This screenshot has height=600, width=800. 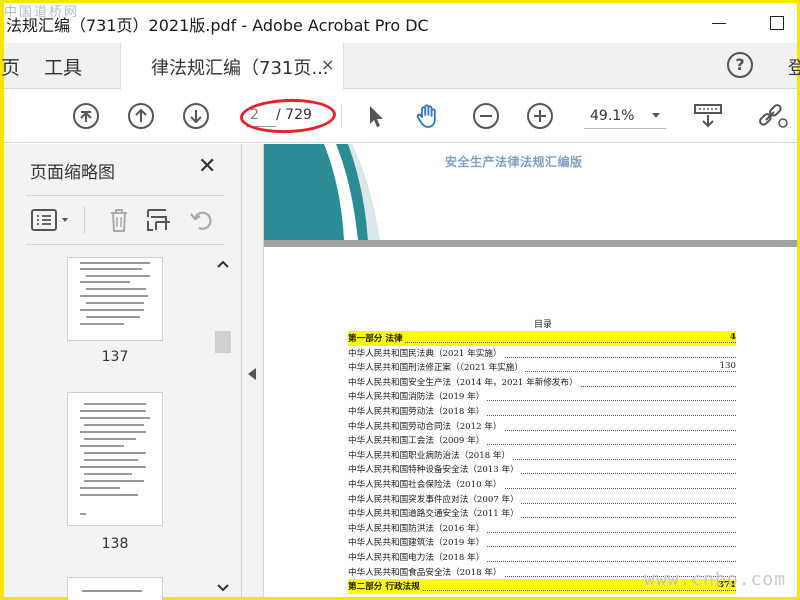 What do you see at coordinates (542, 499) in the screenshot?
I see `toc-entry: 中华人民共和国突发事件应对法（2007 年）` at bounding box center [542, 499].